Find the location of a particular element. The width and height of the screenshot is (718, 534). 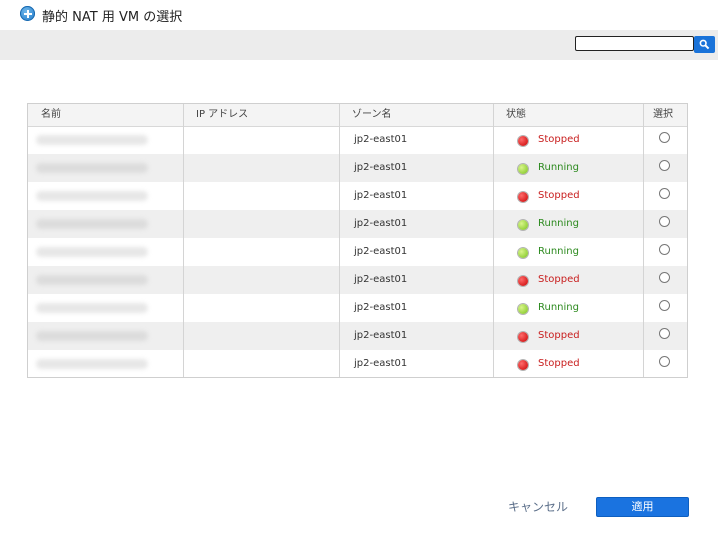

dialog-title: 静的 NAT 用 VM の選択 is located at coordinates (112, 17).